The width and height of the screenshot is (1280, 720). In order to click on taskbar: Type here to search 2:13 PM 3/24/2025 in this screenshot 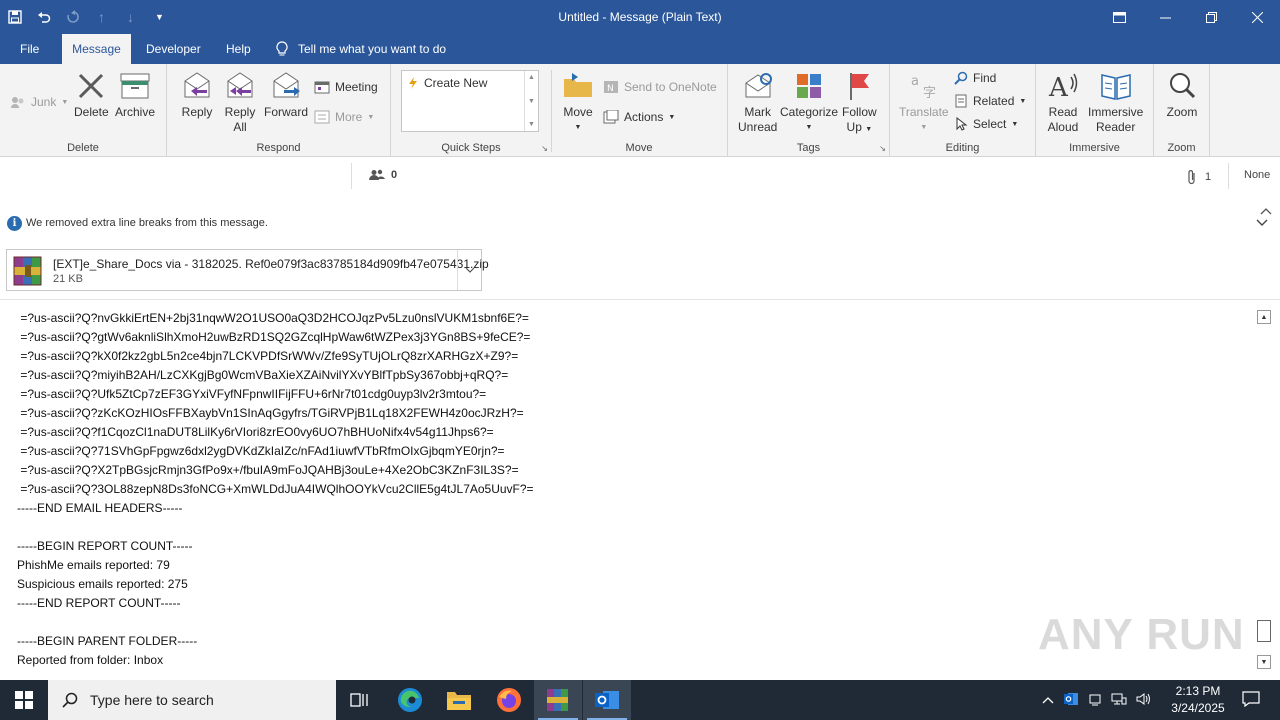, I will do `click(640, 700)`.